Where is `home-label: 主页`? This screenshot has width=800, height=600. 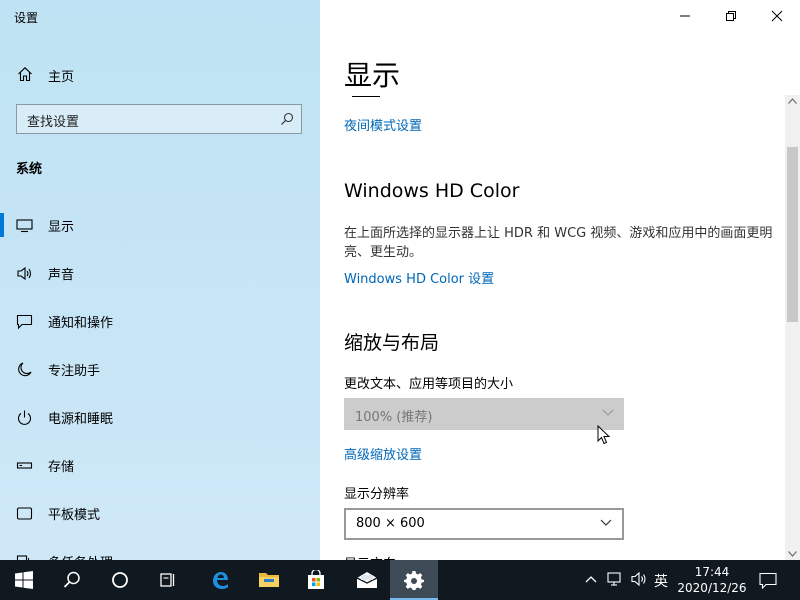 home-label: 主页 is located at coordinates (61, 77).